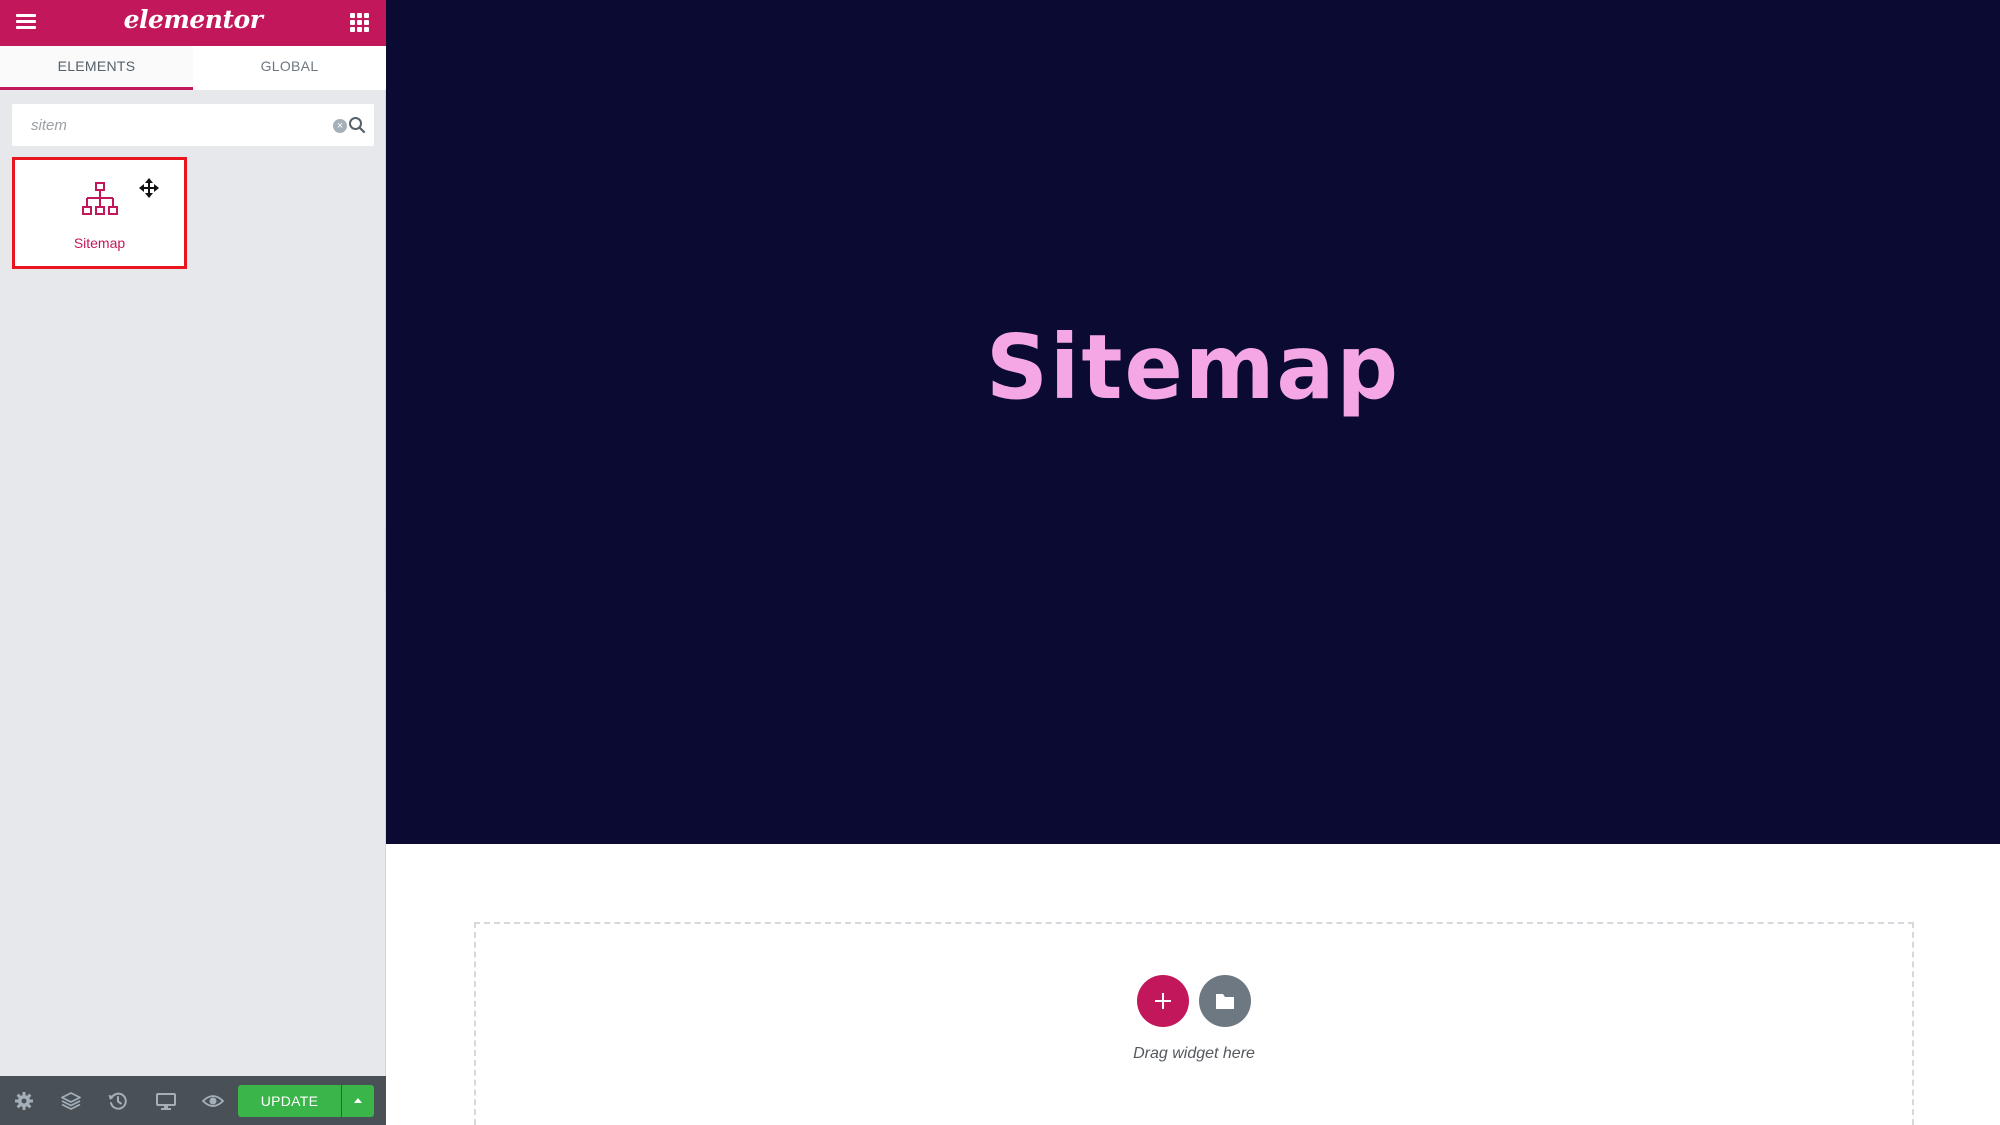 The width and height of the screenshot is (2000, 1125). Describe the element at coordinates (358, 1101) in the screenshot. I see `update-options-caret-icon` at that location.